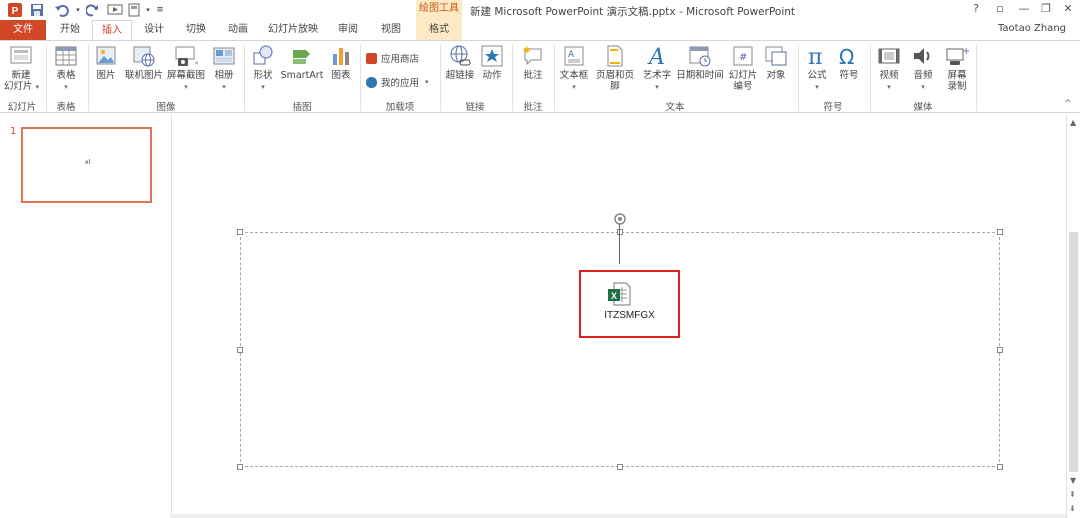 The image size is (1080, 518). I want to click on next-slide-icon: ⇟, so click(1072, 508).